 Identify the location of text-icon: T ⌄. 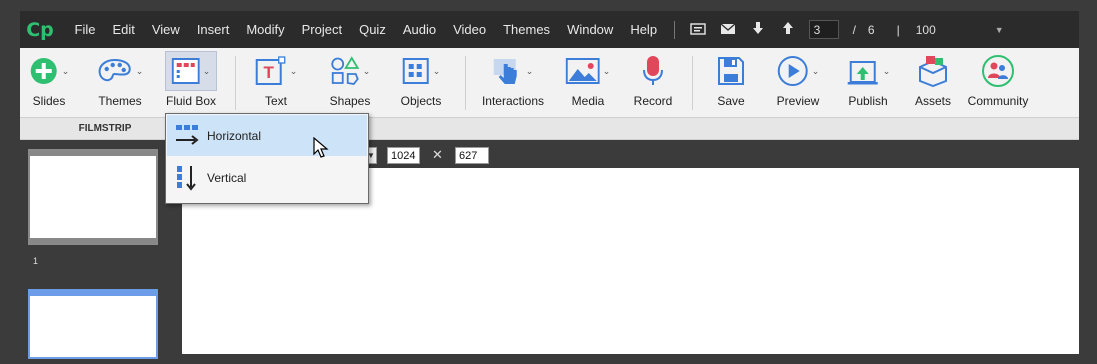
(276, 71).